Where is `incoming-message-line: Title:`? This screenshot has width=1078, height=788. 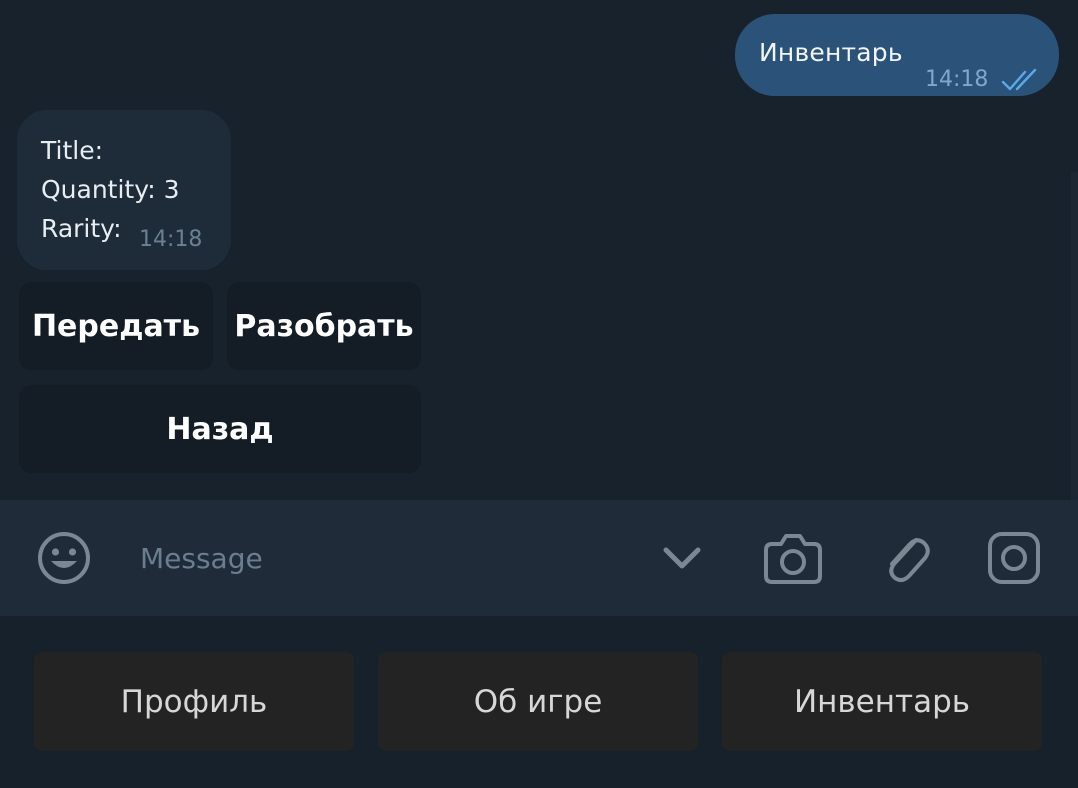
incoming-message-line: Title: is located at coordinates (72, 150).